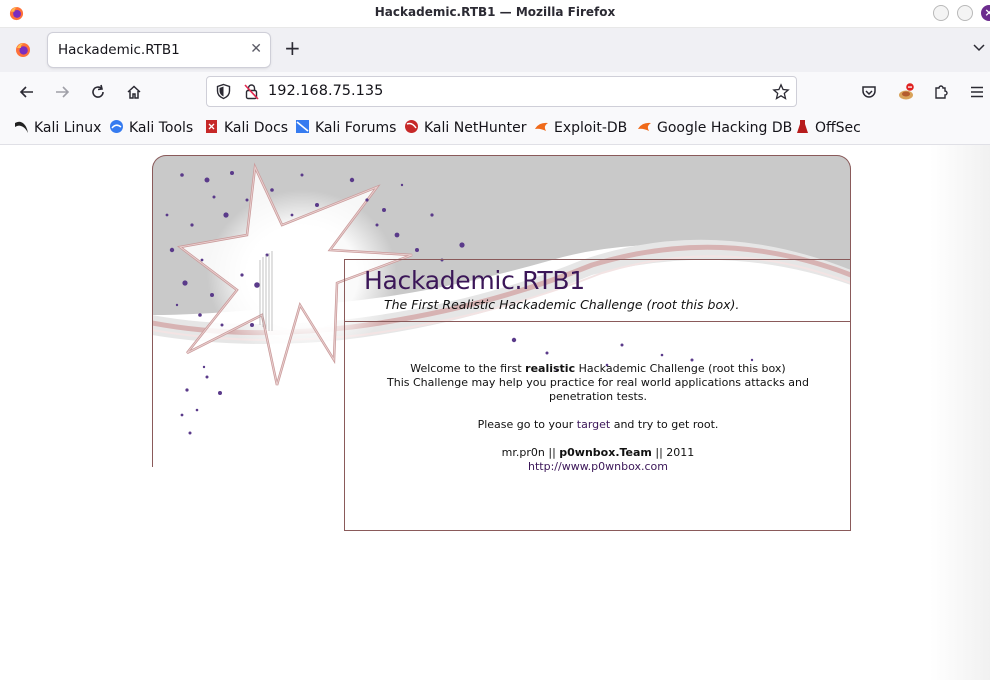 This screenshot has width=990, height=680. What do you see at coordinates (906, 92) in the screenshot?
I see `extension-blocked-icon` at bounding box center [906, 92].